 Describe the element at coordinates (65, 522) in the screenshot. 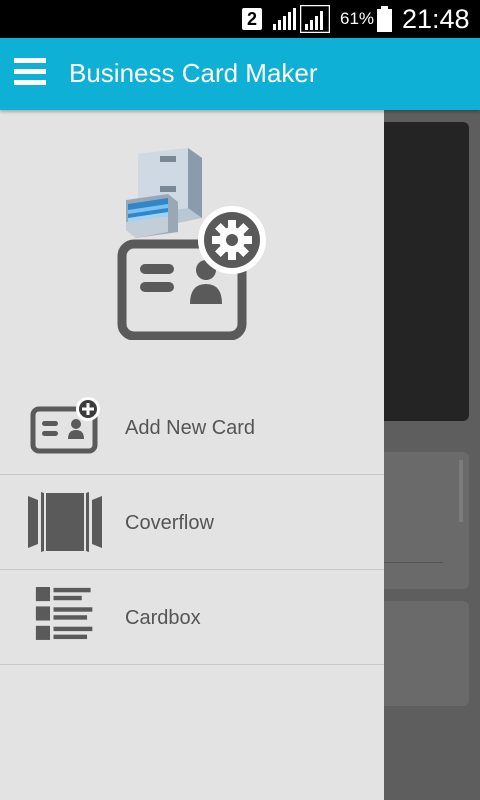

I see `coverflow-icon` at that location.